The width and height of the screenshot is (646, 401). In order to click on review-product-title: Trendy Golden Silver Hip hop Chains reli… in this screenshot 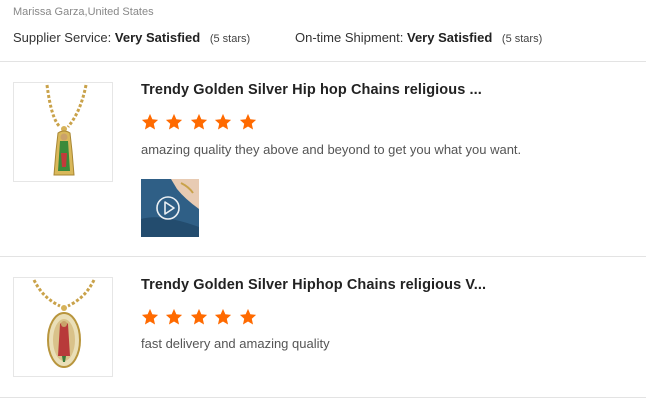, I will do `click(311, 90)`.